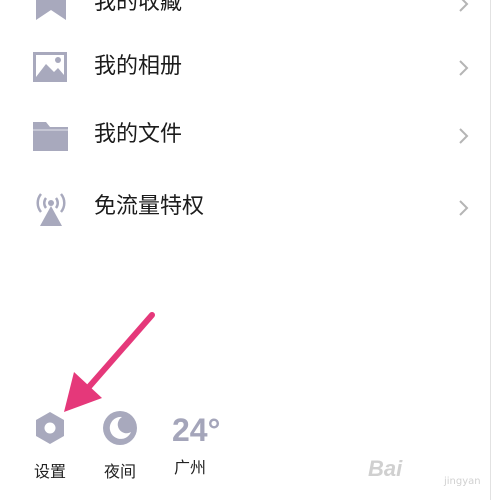  What do you see at coordinates (244, 14) in the screenshot?
I see `menu-item-favorites: 我的收藏` at bounding box center [244, 14].